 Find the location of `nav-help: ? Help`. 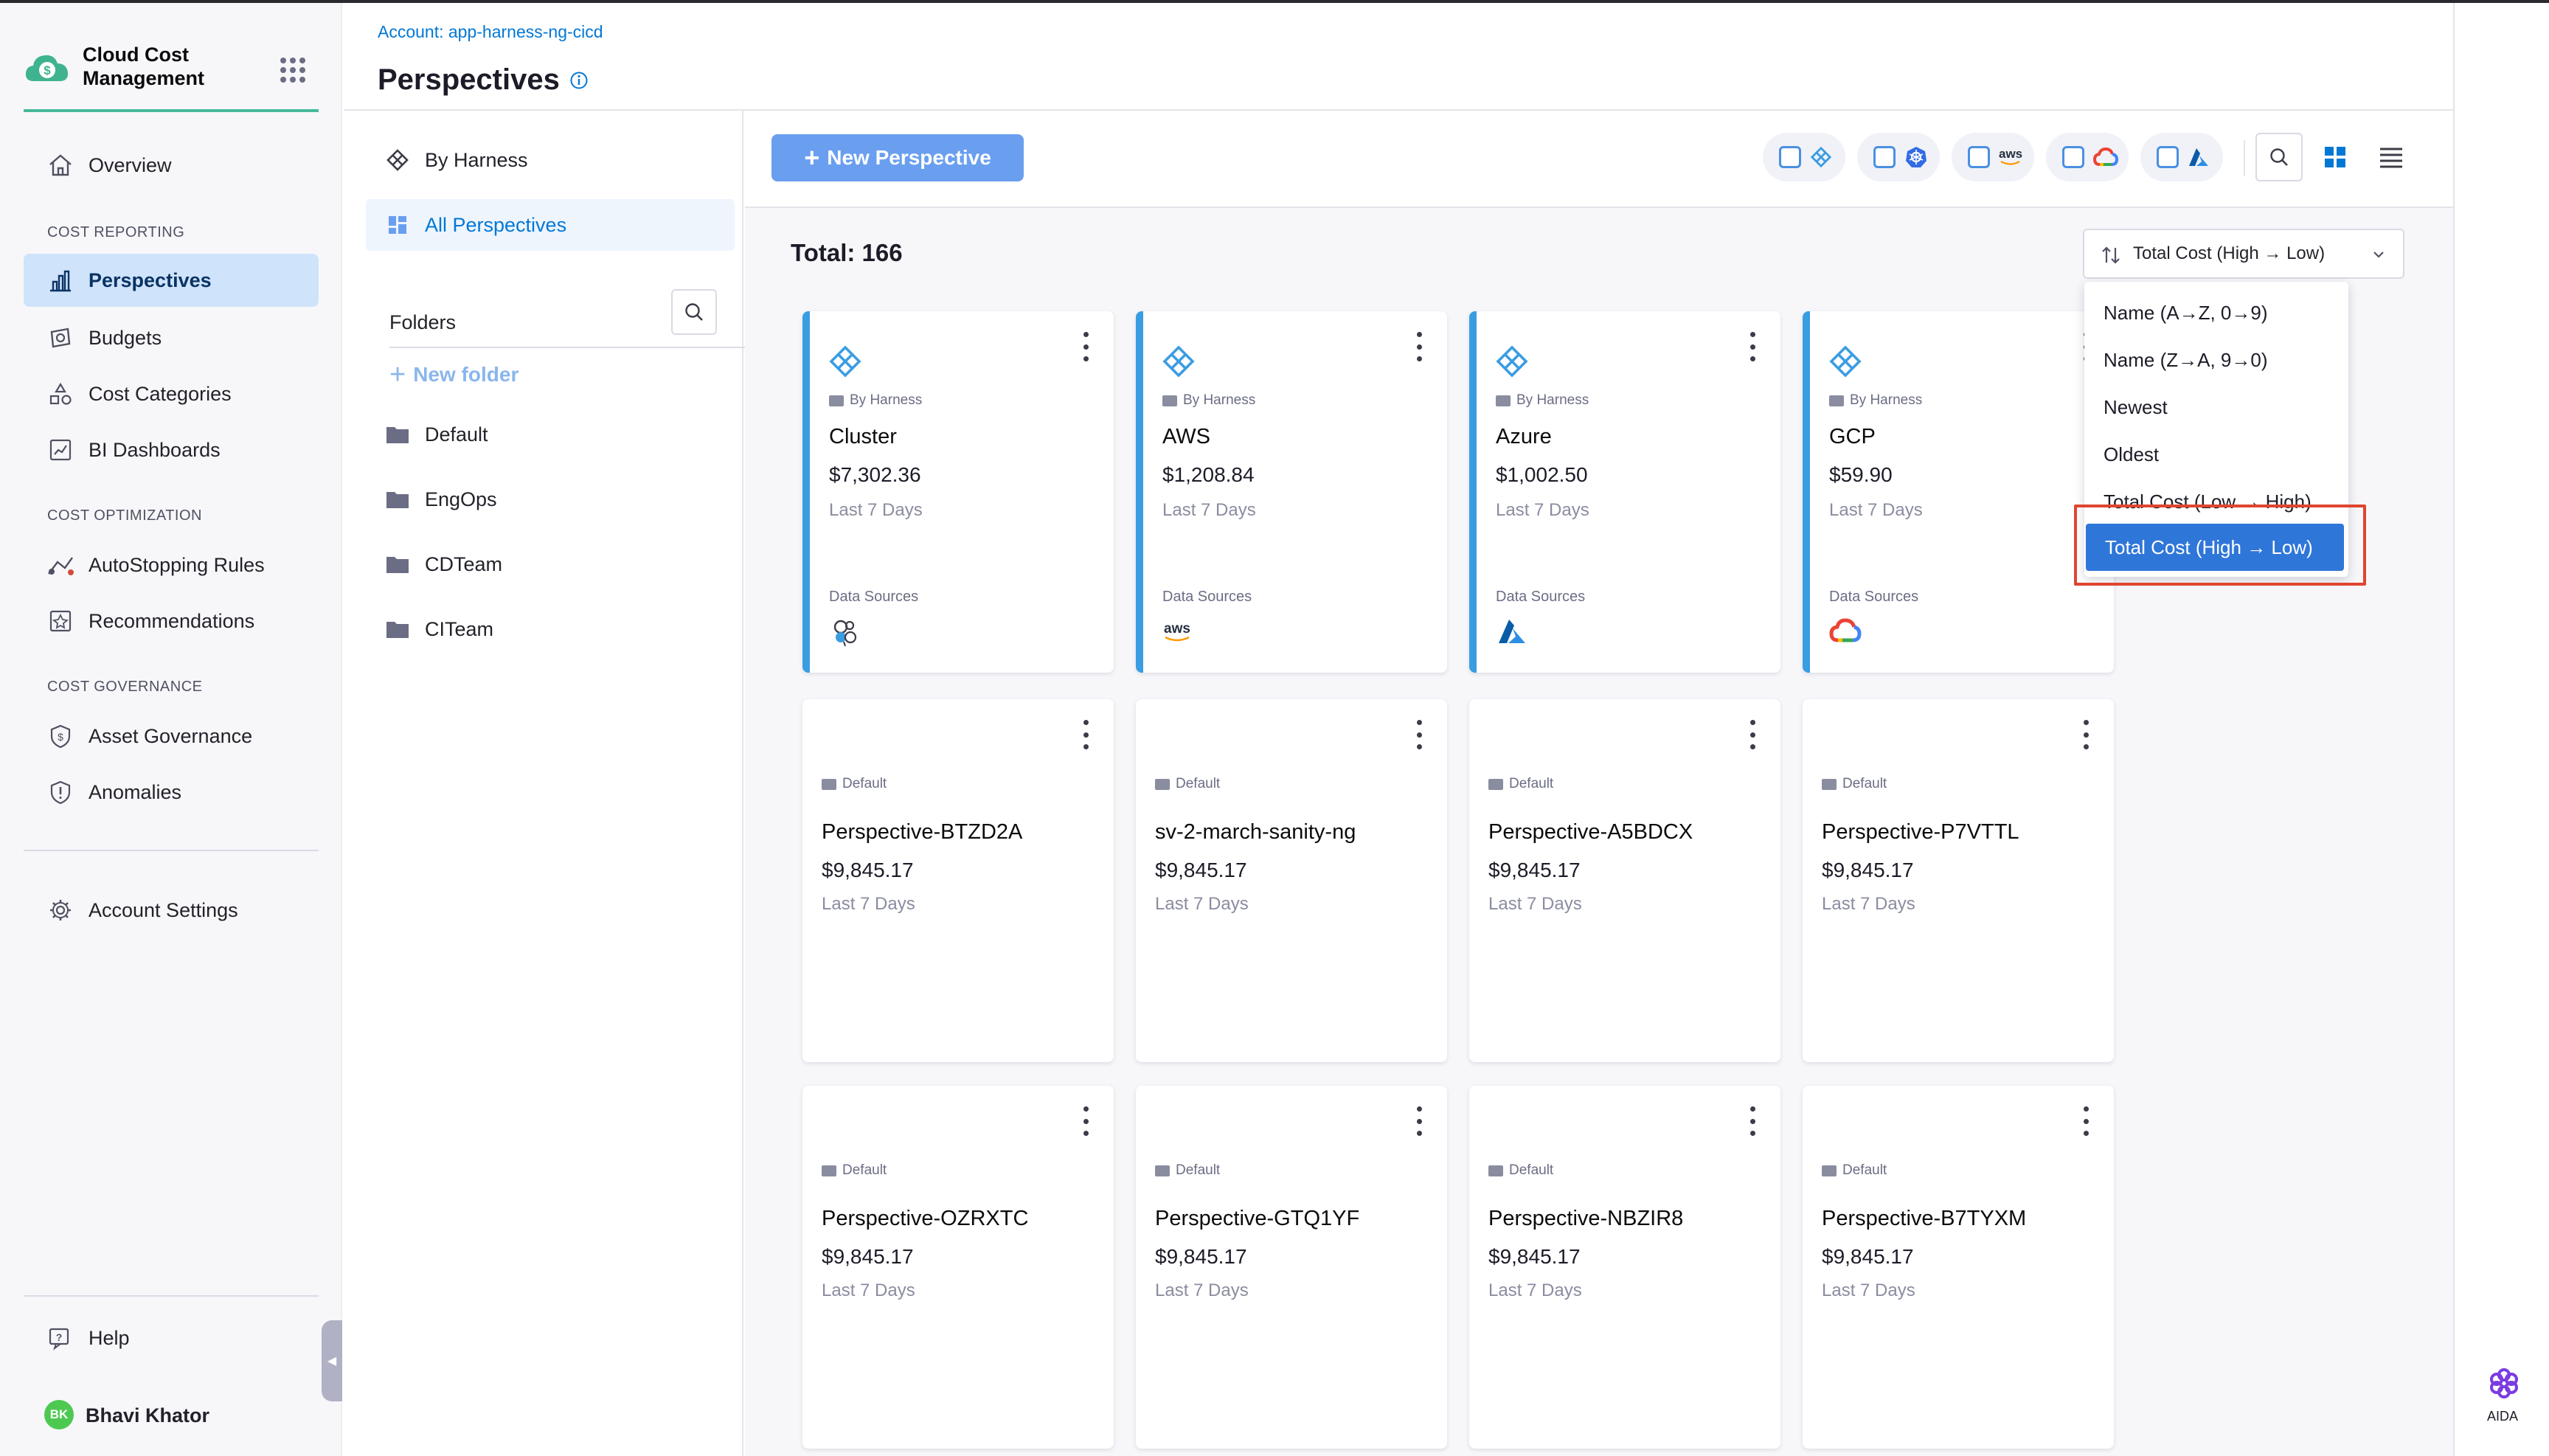

nav-help: ? Help is located at coordinates (171, 1338).